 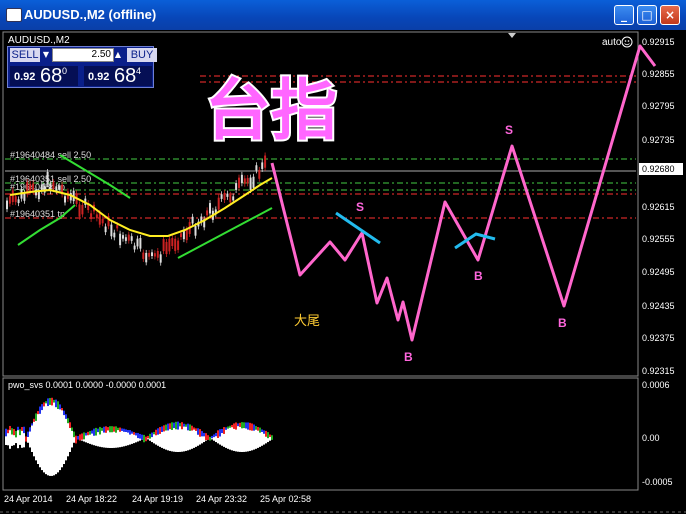 What do you see at coordinates (44, 76) in the screenshot?
I see `bid-price-display: 0.92 68 0` at bounding box center [44, 76].